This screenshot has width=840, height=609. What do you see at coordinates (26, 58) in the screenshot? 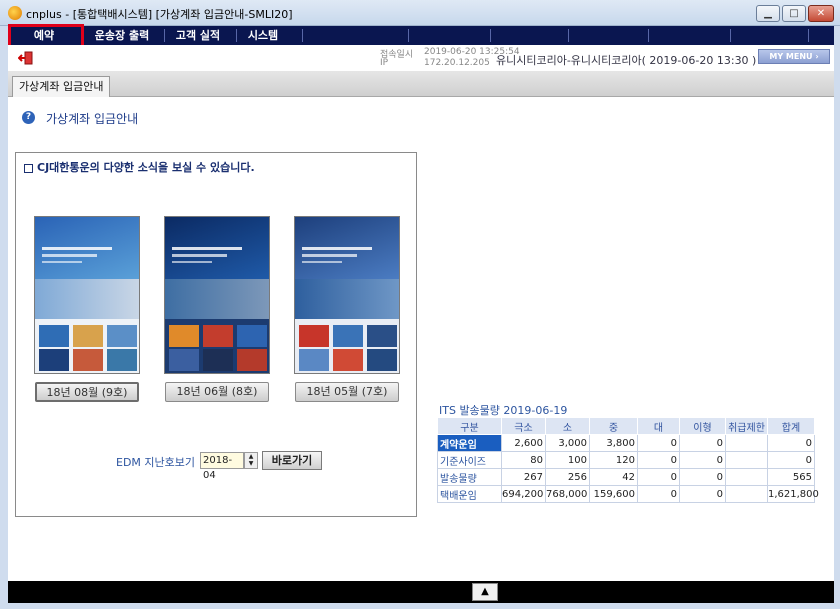
I see `exit-icon` at bounding box center [26, 58].